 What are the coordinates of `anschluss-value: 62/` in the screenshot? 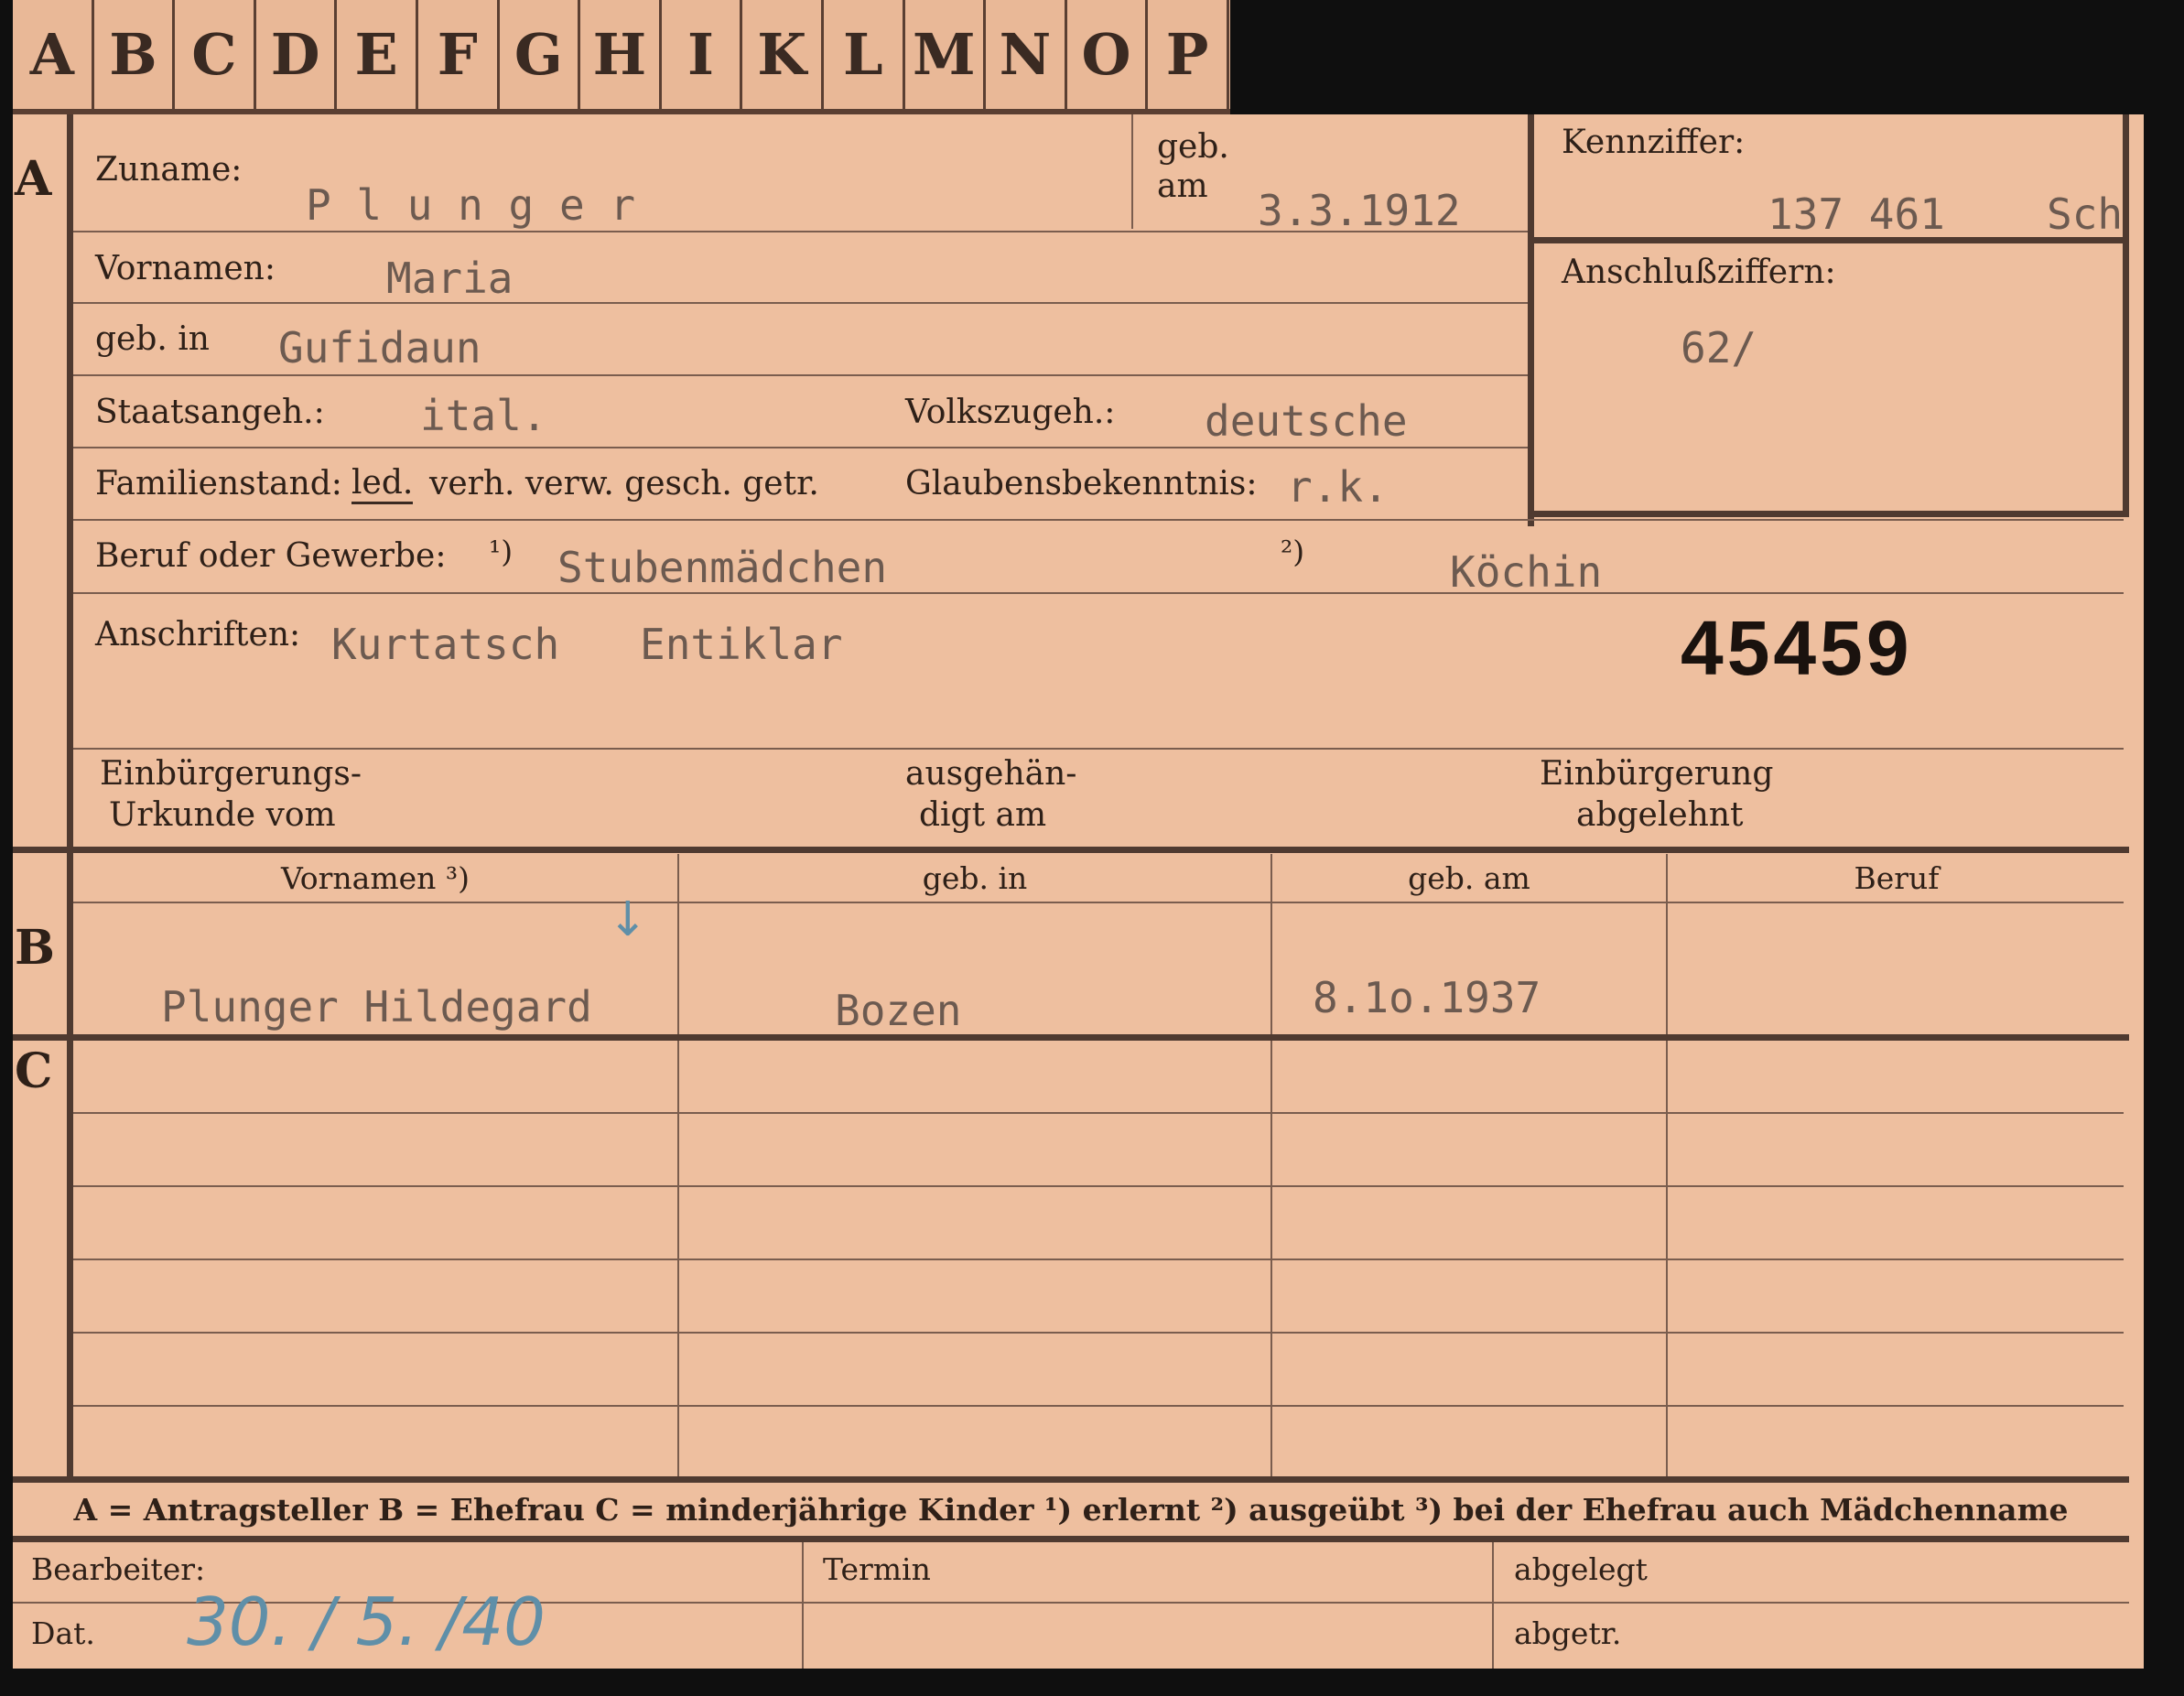 It's located at (1719, 348).